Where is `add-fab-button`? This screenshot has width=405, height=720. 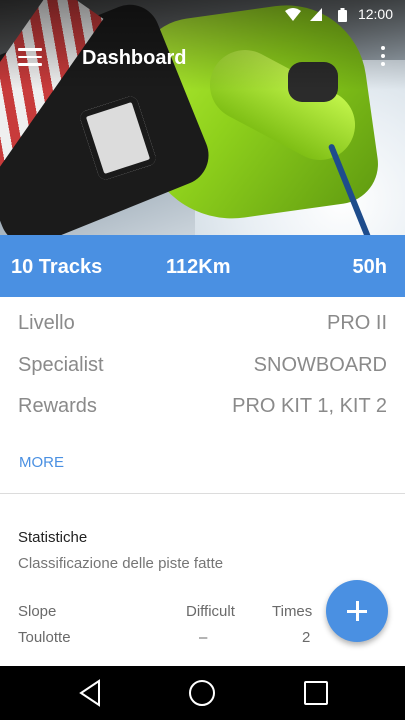 add-fab-button is located at coordinates (357, 611).